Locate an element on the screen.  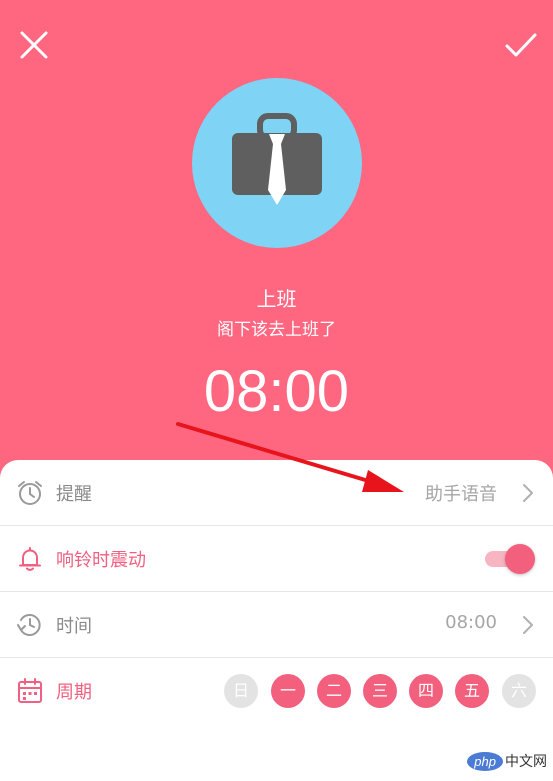
watermark-logo: php is located at coordinates (485, 761).